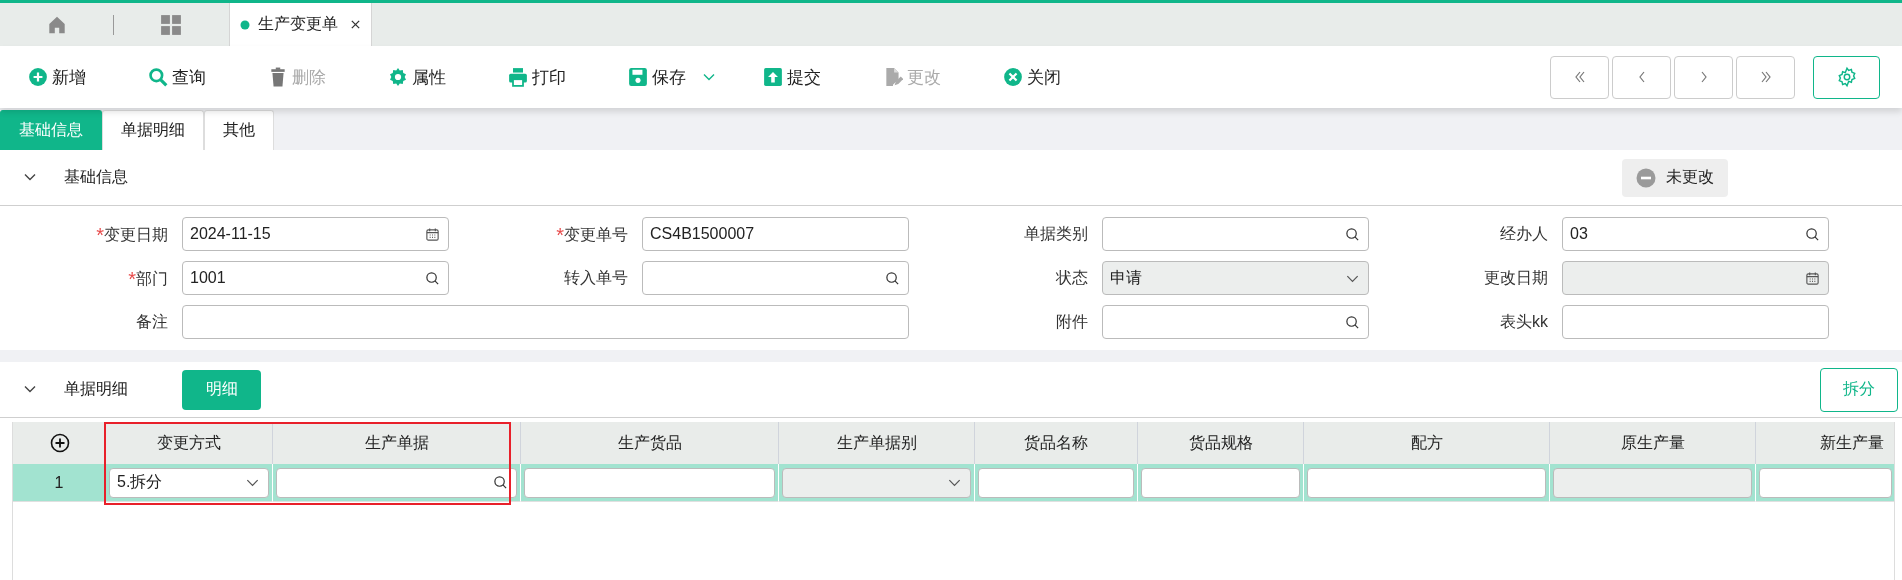 The image size is (1902, 580). Describe the element at coordinates (239, 130) in the screenshot. I see `tab: 其他` at that location.